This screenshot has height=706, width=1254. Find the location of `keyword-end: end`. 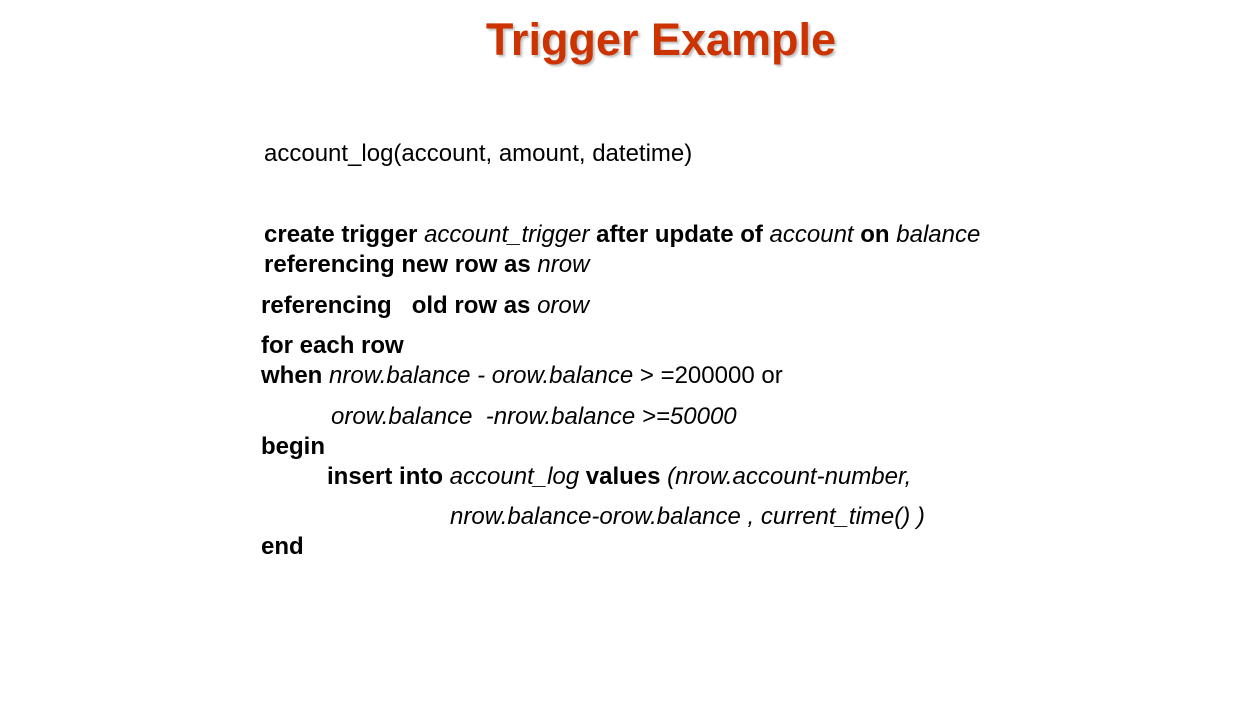

keyword-end: end is located at coordinates (282, 546).